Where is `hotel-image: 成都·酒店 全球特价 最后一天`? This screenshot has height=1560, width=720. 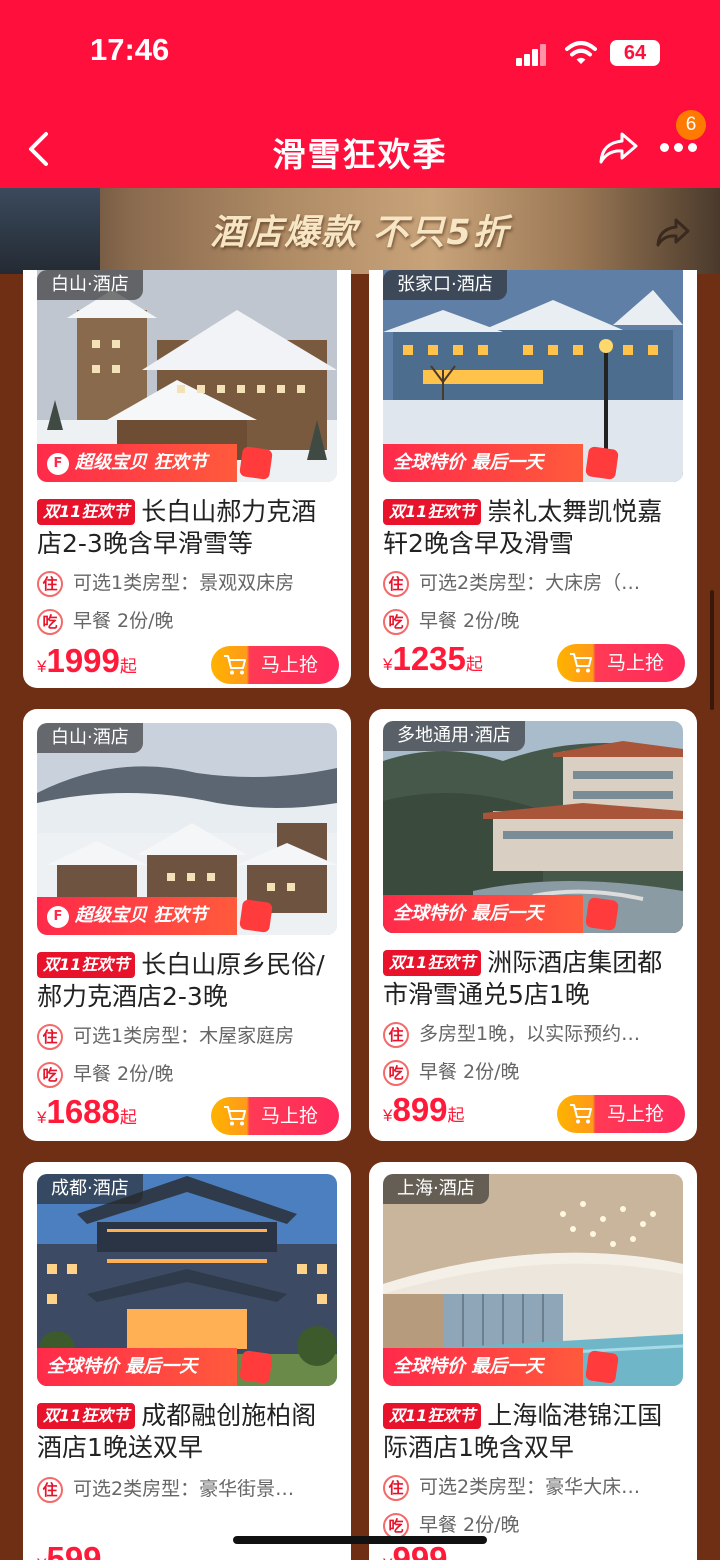 hotel-image: 成都·酒店 全球特价 最后一天 is located at coordinates (187, 1280).